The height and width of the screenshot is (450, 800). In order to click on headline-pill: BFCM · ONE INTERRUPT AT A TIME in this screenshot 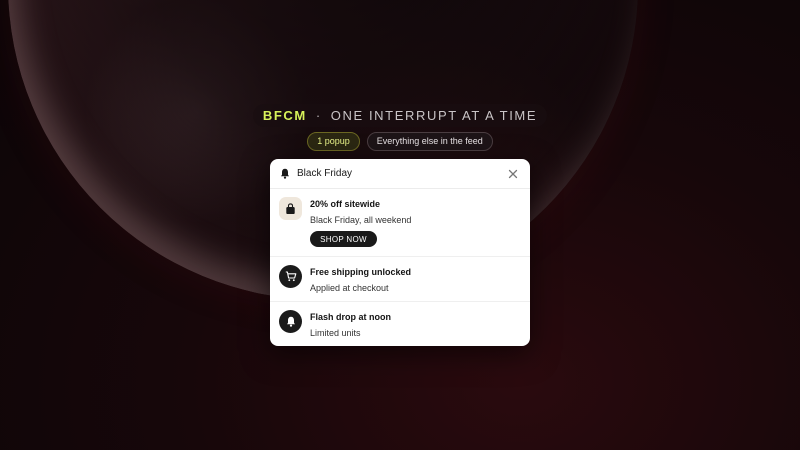, I will do `click(400, 115)`.